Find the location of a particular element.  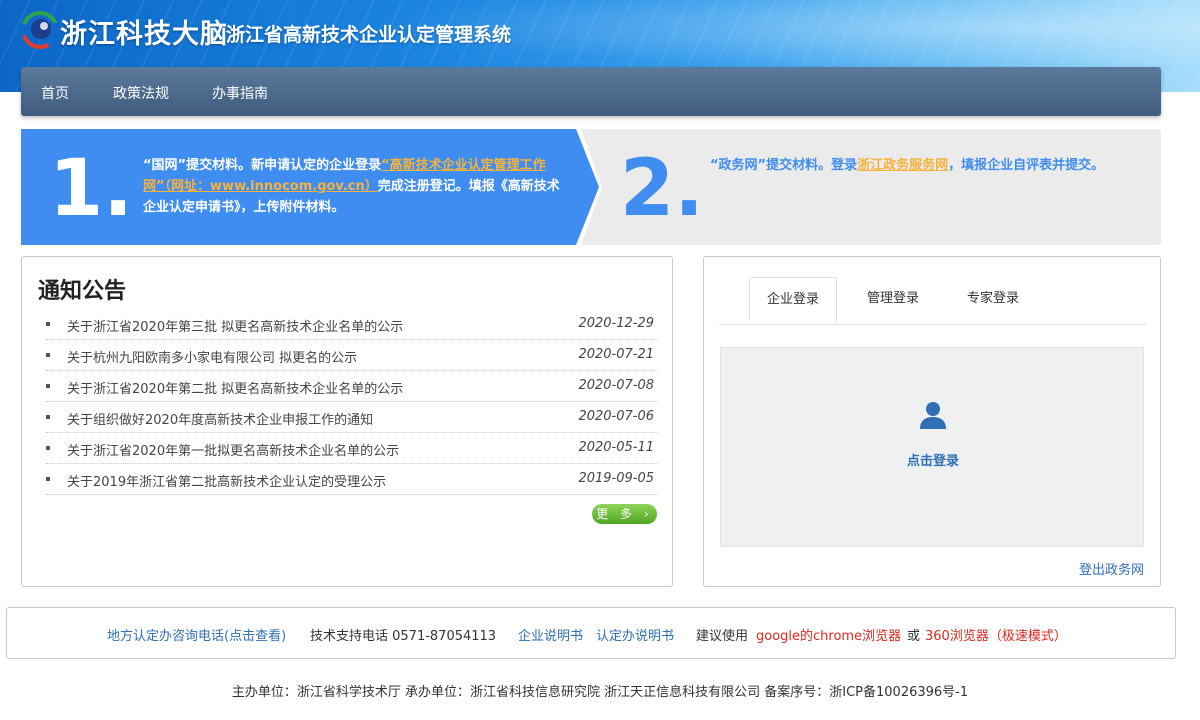

notice-item-title: 关于2019年浙江省第二批高新技术企业认定的受理公示 is located at coordinates (226, 480).